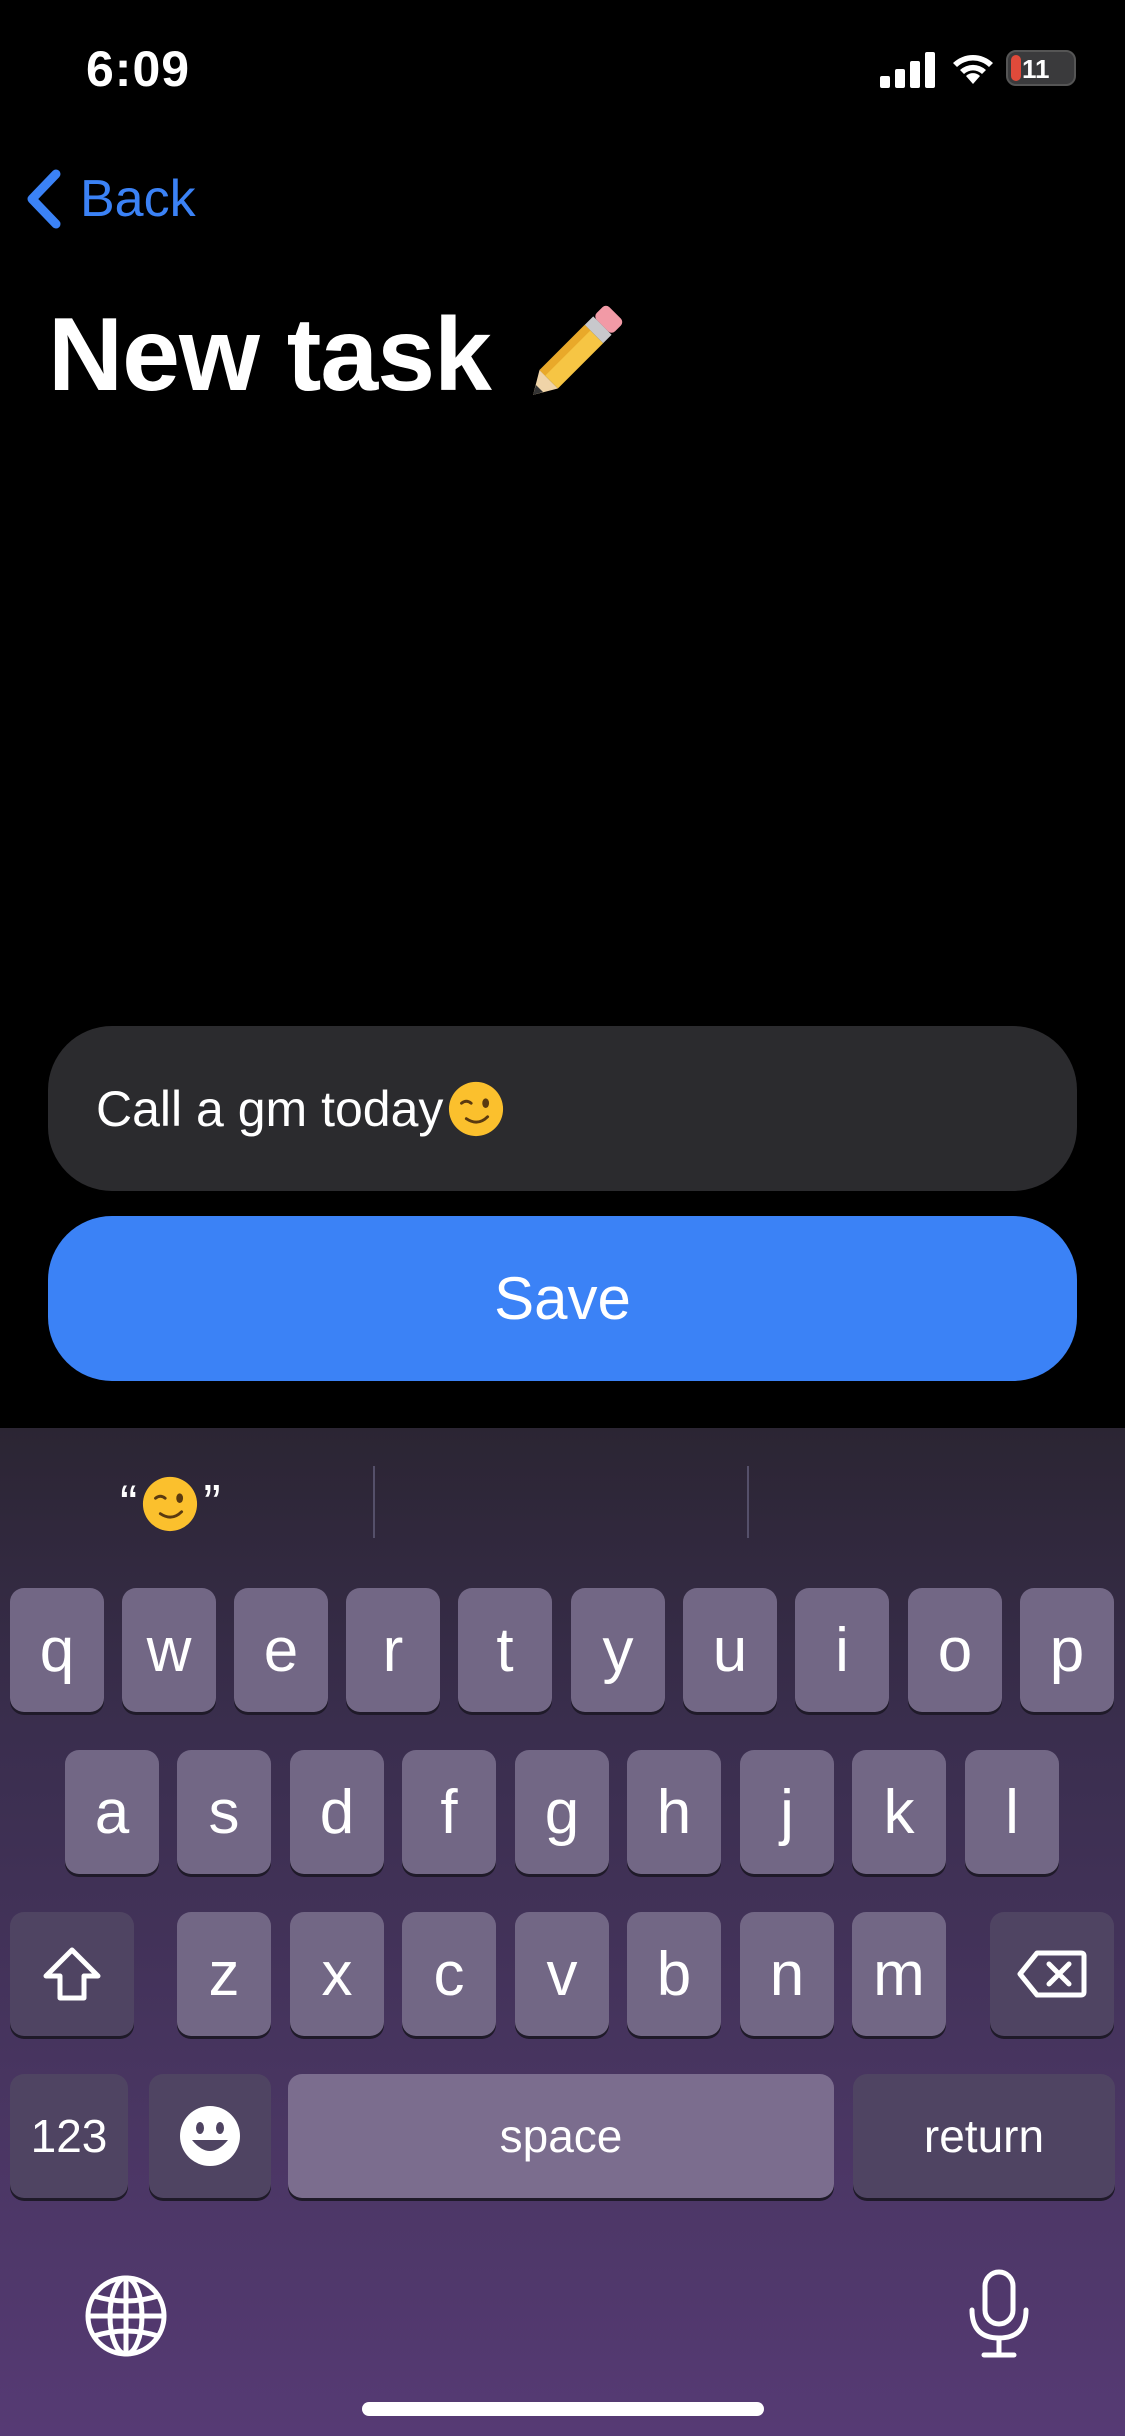  Describe the element at coordinates (1036, 69) in the screenshot. I see `battery-level: 11` at that location.